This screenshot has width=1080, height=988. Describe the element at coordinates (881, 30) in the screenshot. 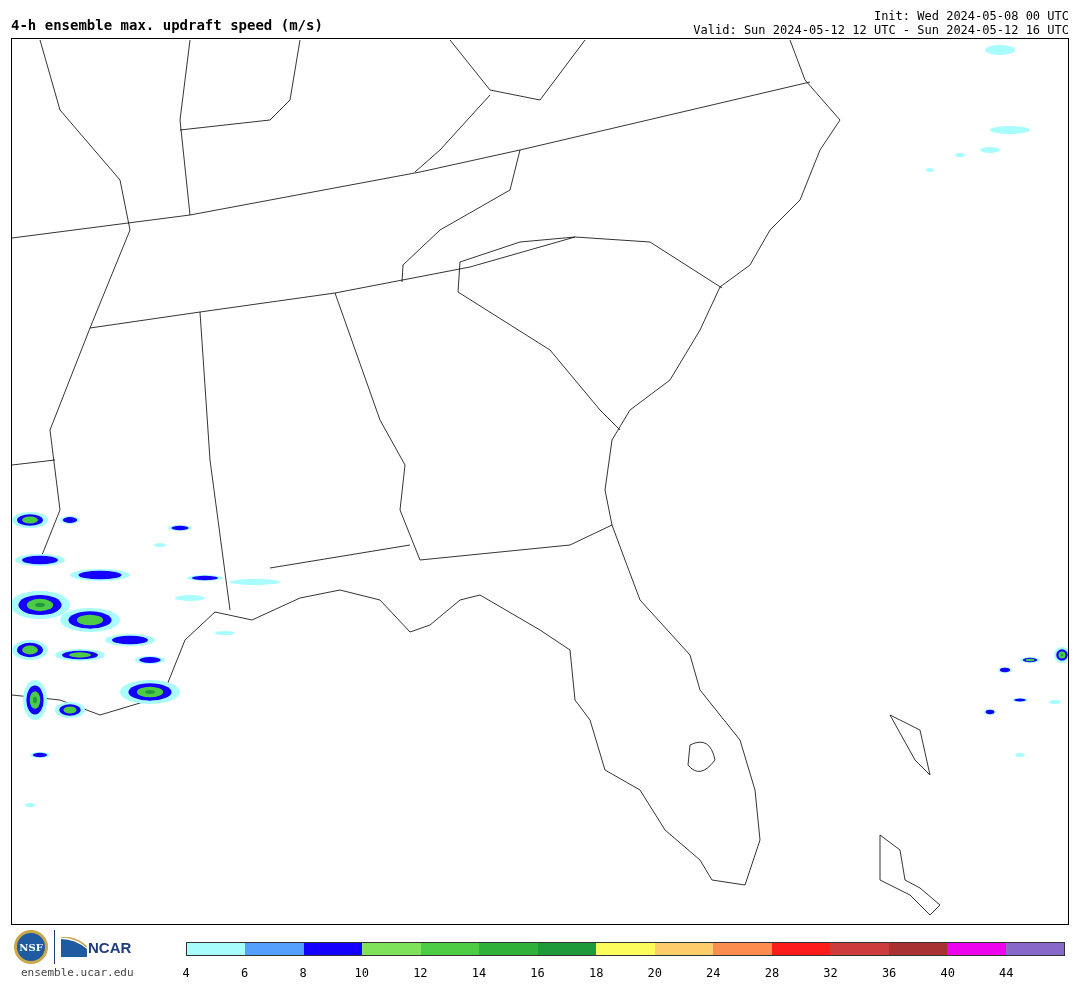

I see `valid-time: Valid: Sun 2024-05-12 12 UTC - Sun 2024-05-12 16 UTC` at that location.